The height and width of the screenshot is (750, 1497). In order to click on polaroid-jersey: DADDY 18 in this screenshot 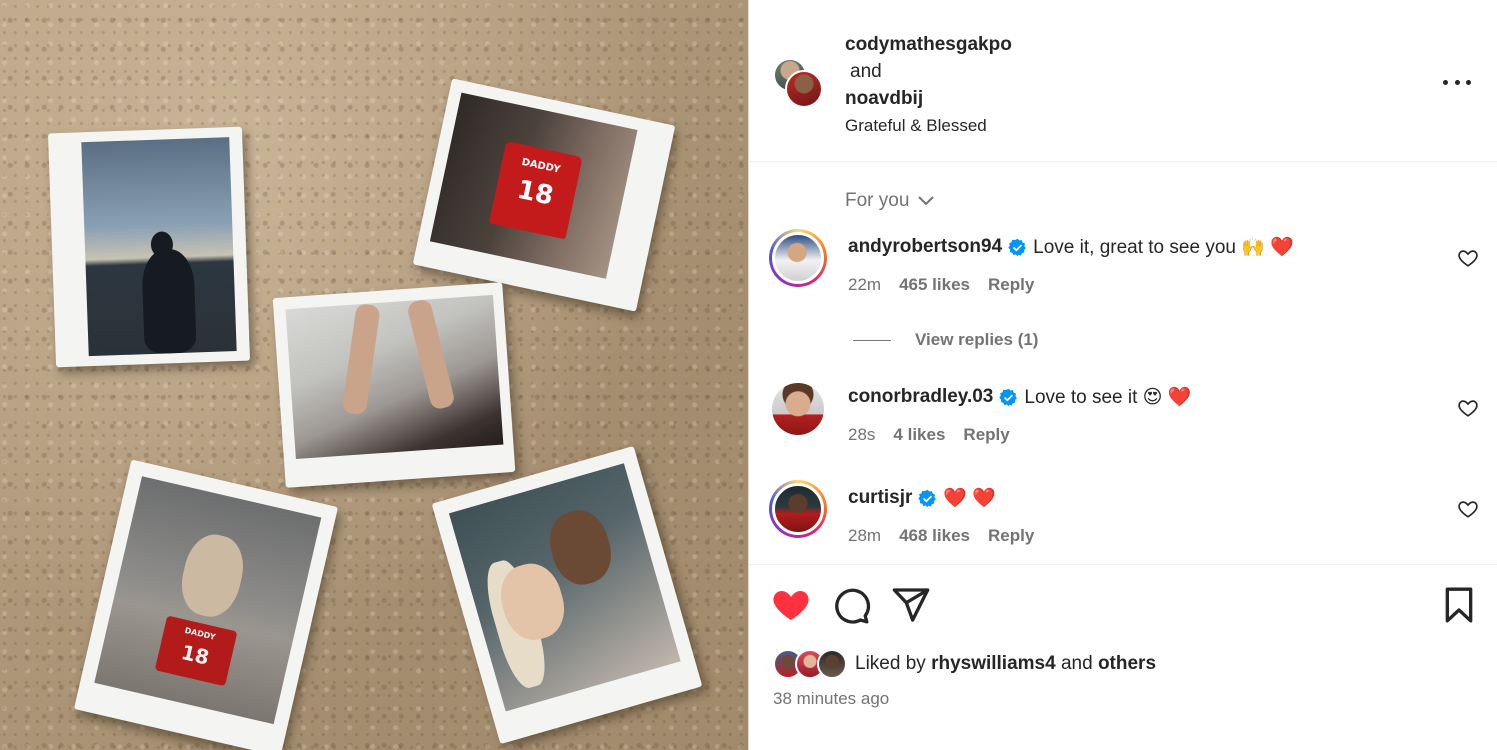, I will do `click(544, 195)`.